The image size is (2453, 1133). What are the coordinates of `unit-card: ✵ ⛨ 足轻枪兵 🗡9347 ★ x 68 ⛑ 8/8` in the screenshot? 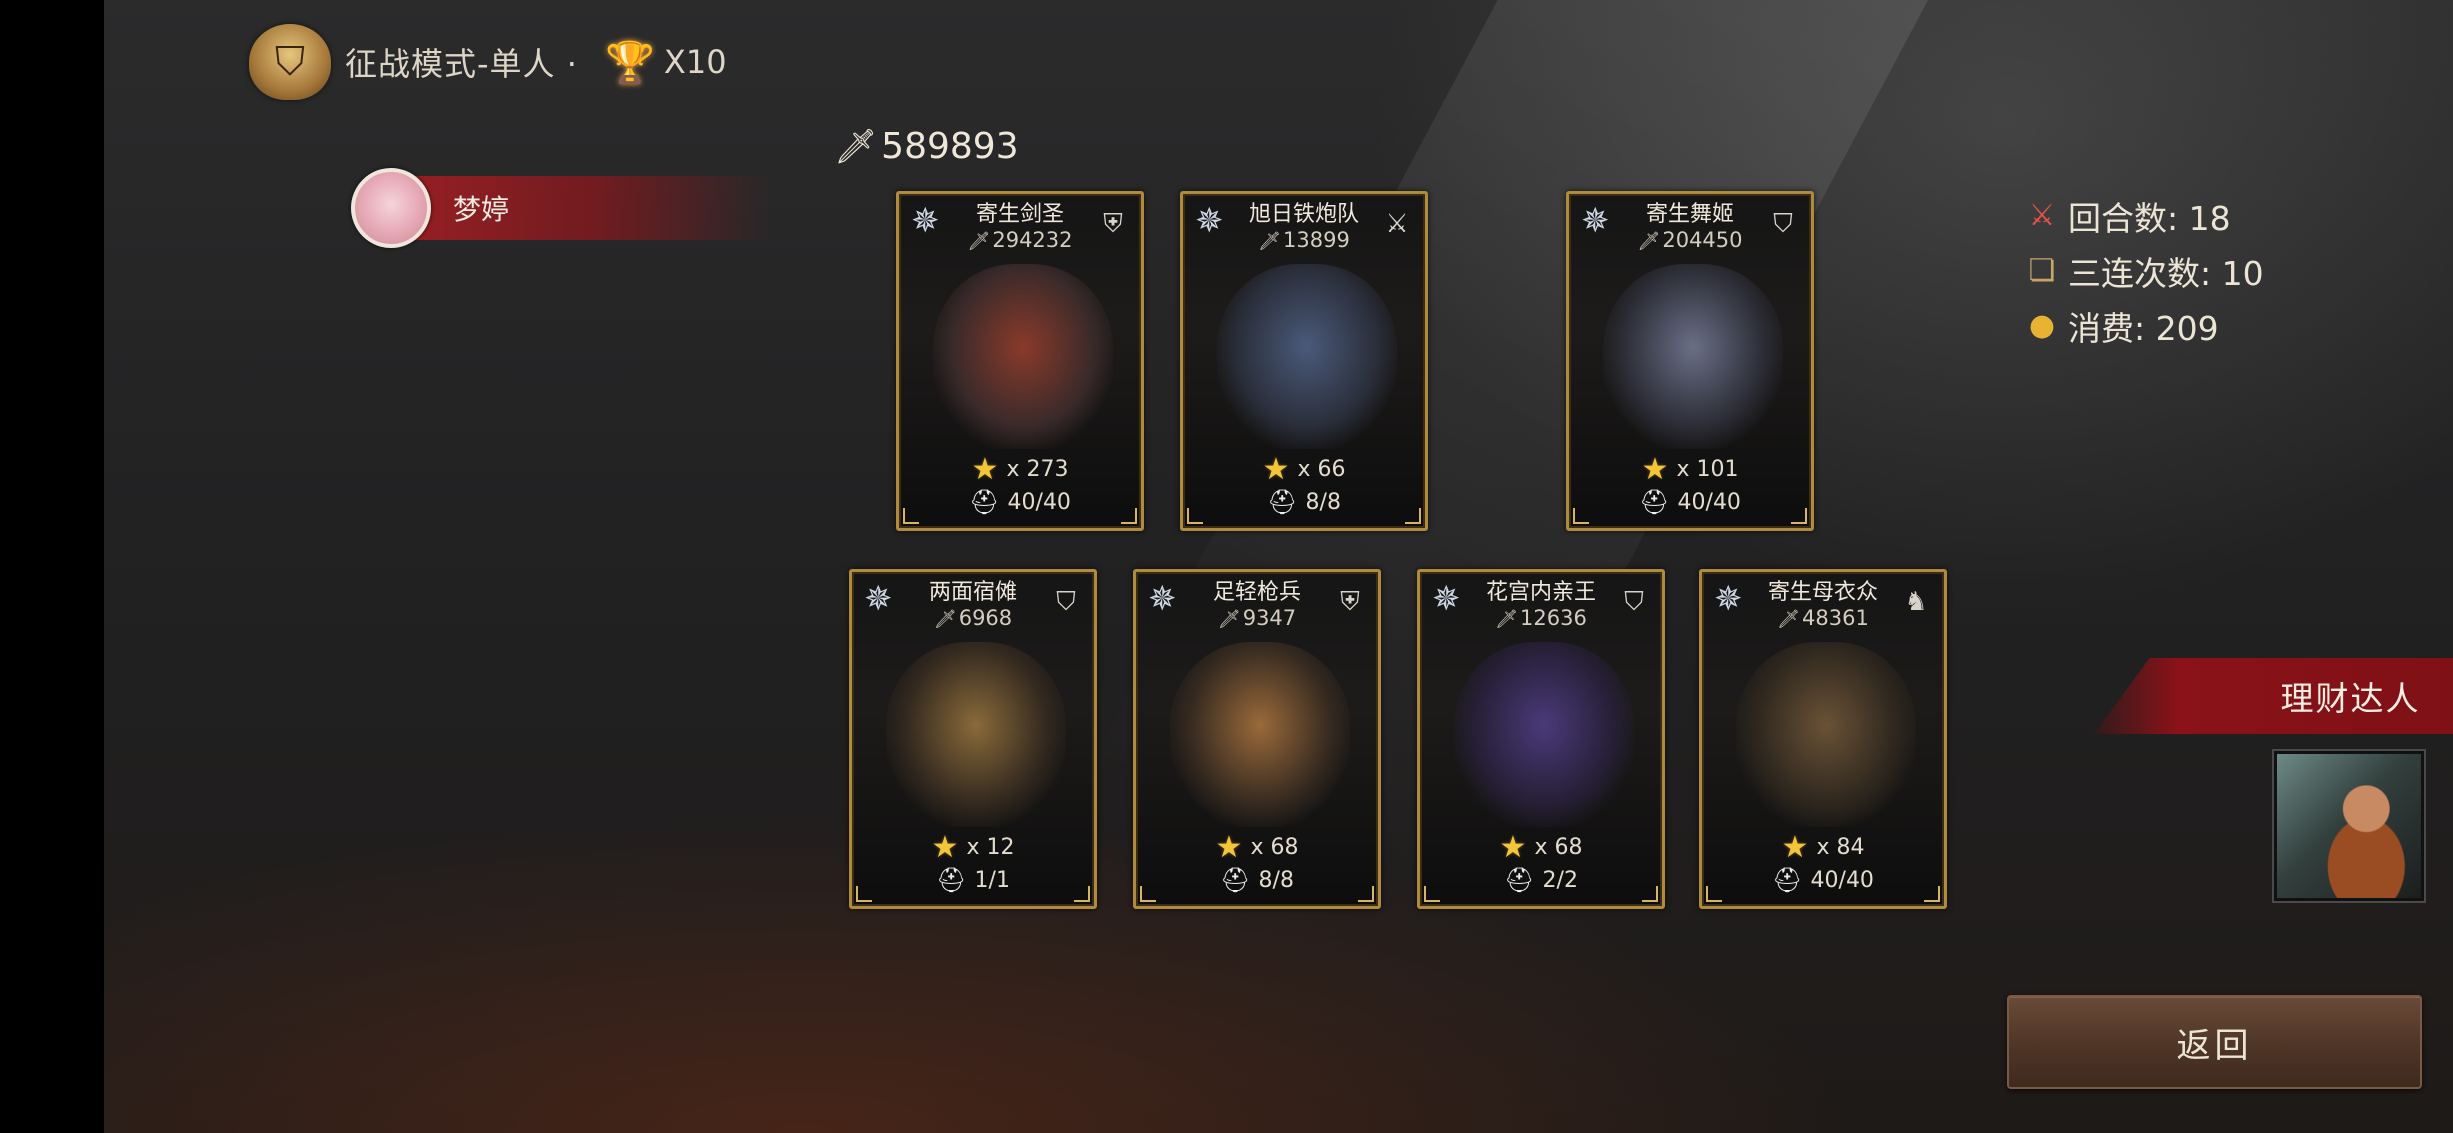 It's located at (1257, 739).